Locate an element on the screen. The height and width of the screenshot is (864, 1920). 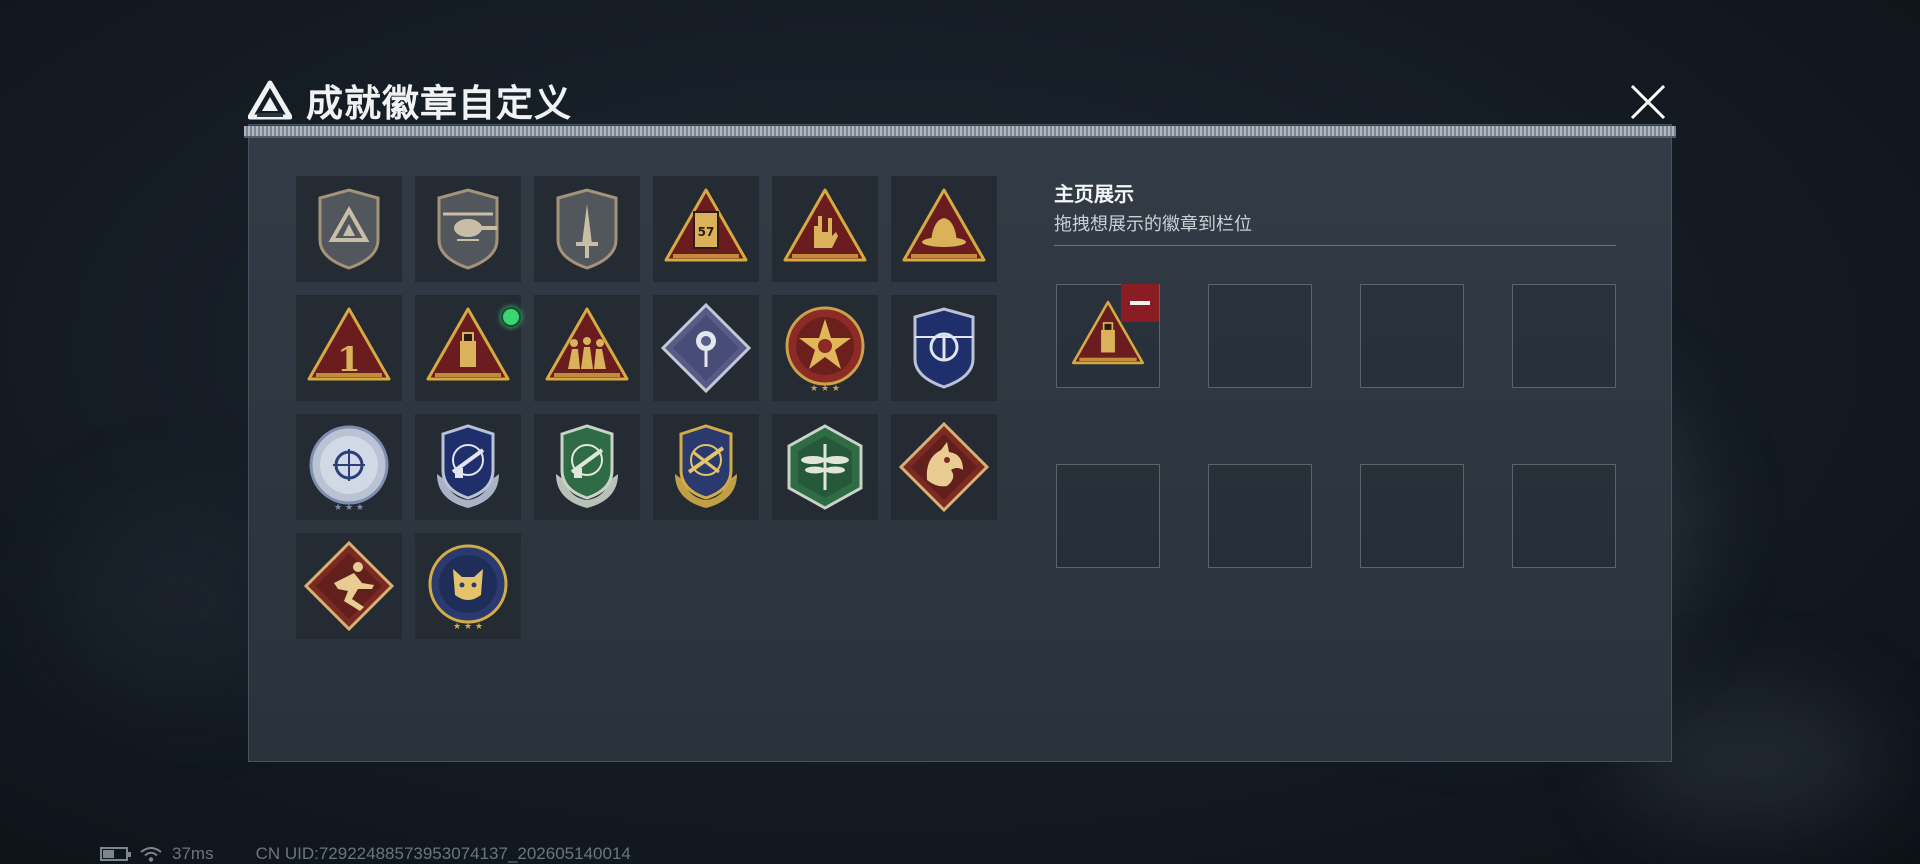
rifle-navy-badge-icon is located at coordinates (468, 466).